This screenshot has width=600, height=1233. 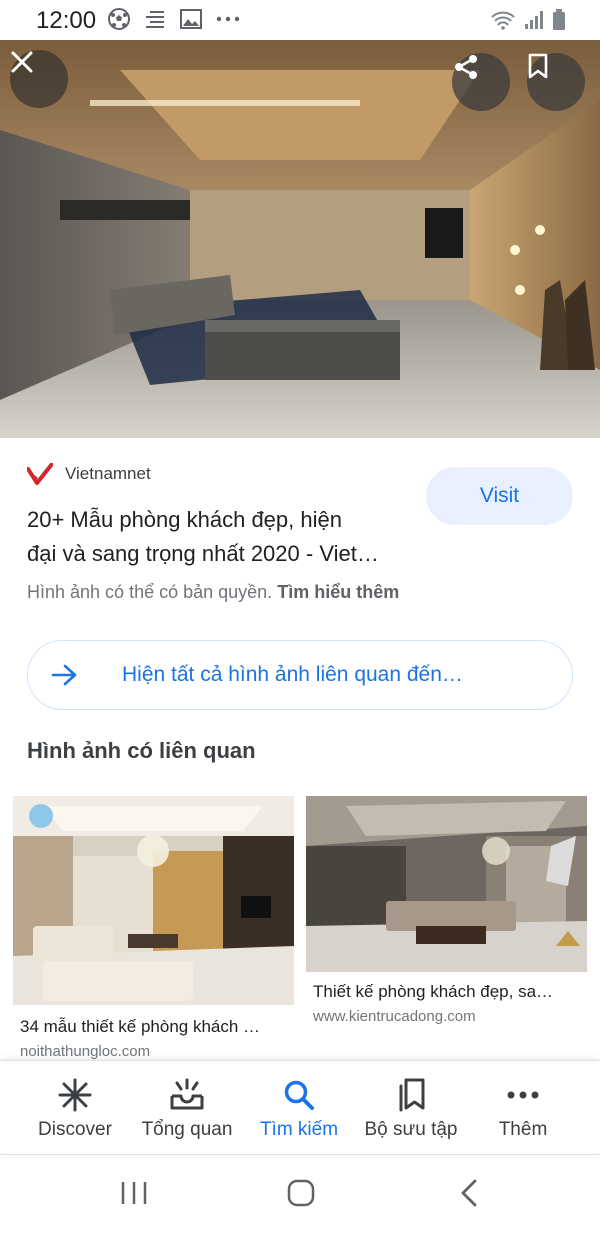 I want to click on copyright-text: Hình ảnh có thể có bản quyền., so click(x=150, y=592).